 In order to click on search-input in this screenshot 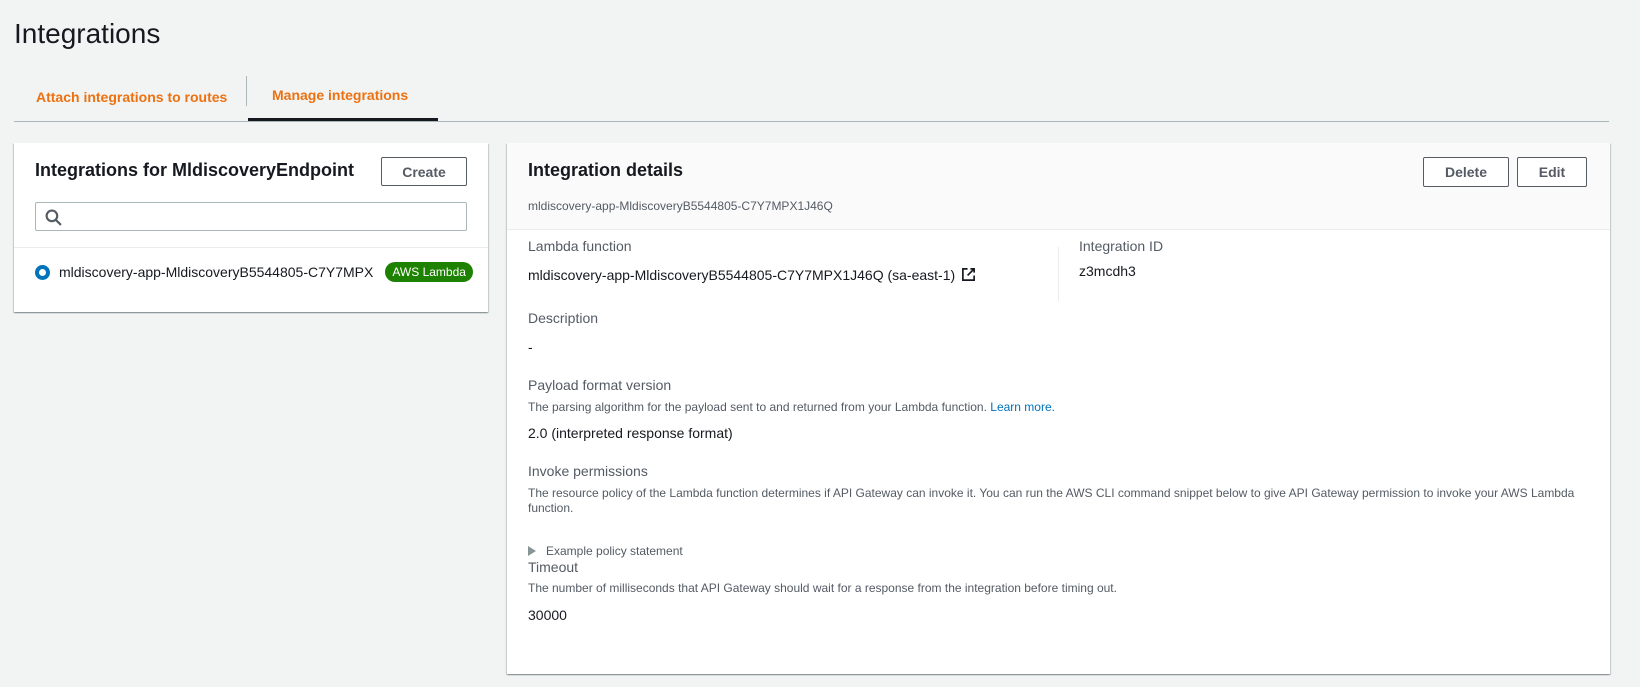, I will do `click(251, 216)`.